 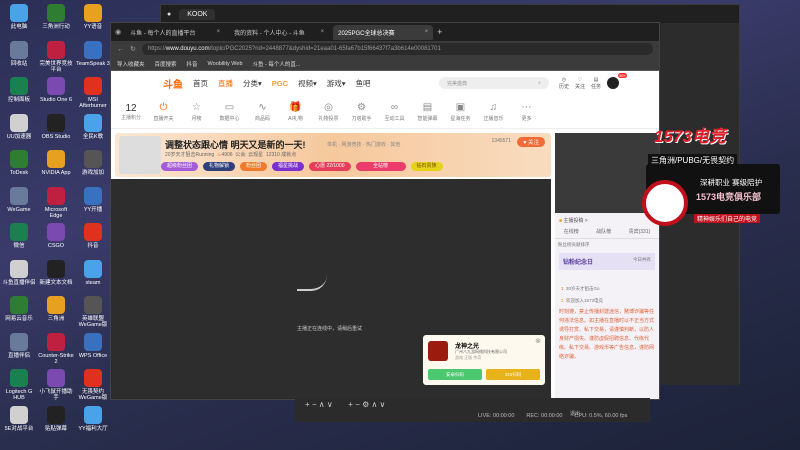 I want to click on desktop-icon: TeamSpeak 3, so click(x=93, y=53).